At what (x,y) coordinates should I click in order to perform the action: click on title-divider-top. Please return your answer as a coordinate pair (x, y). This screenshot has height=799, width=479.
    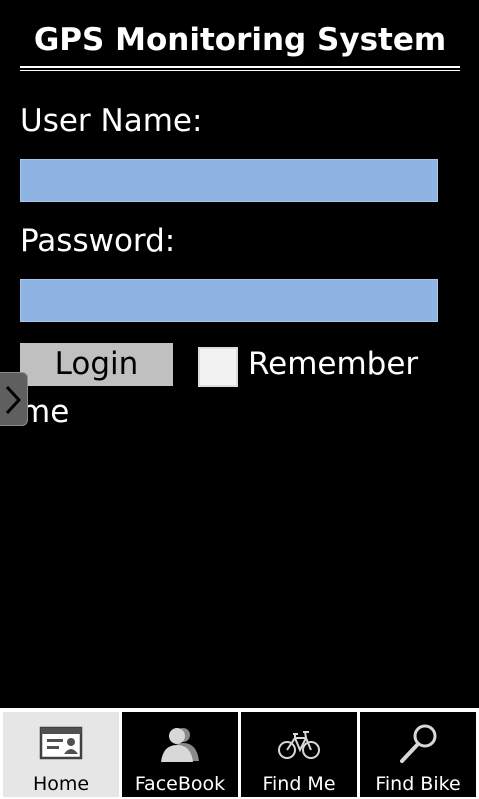
    Looking at the image, I should click on (240, 67).